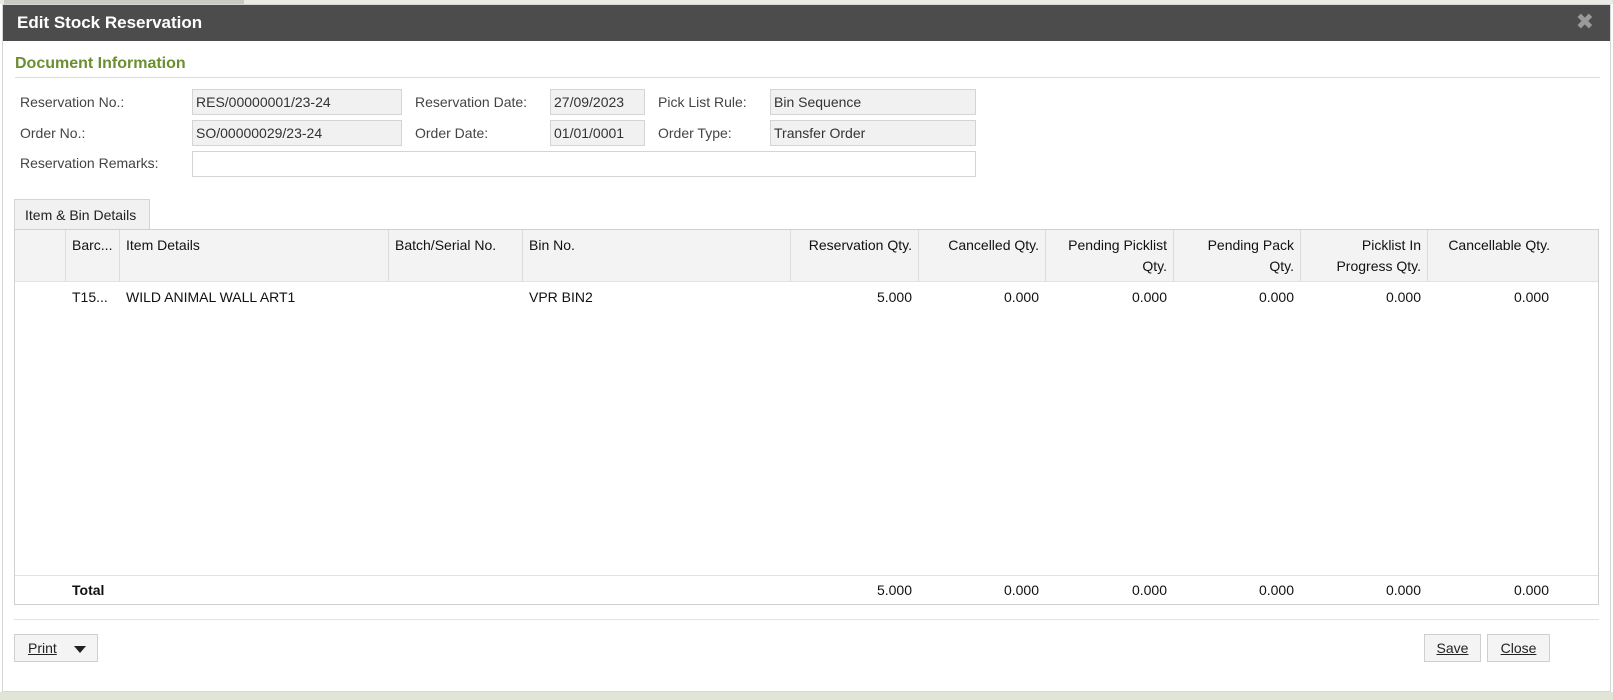 This screenshot has height=700, width=1613. What do you see at coordinates (1531, 590) in the screenshot?
I see `total-cancellable-qty: 0.000` at bounding box center [1531, 590].